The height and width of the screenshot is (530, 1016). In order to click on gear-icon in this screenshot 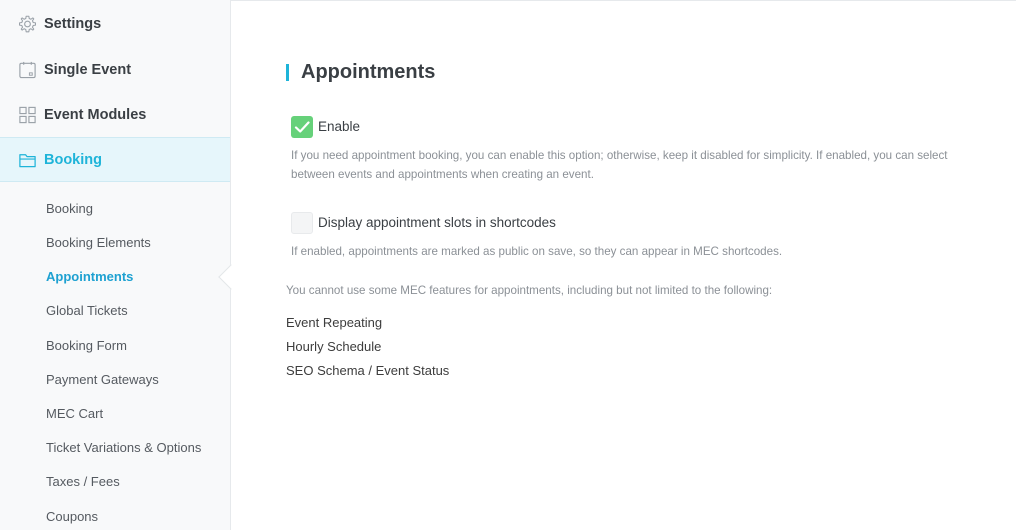, I will do `click(27, 23)`.